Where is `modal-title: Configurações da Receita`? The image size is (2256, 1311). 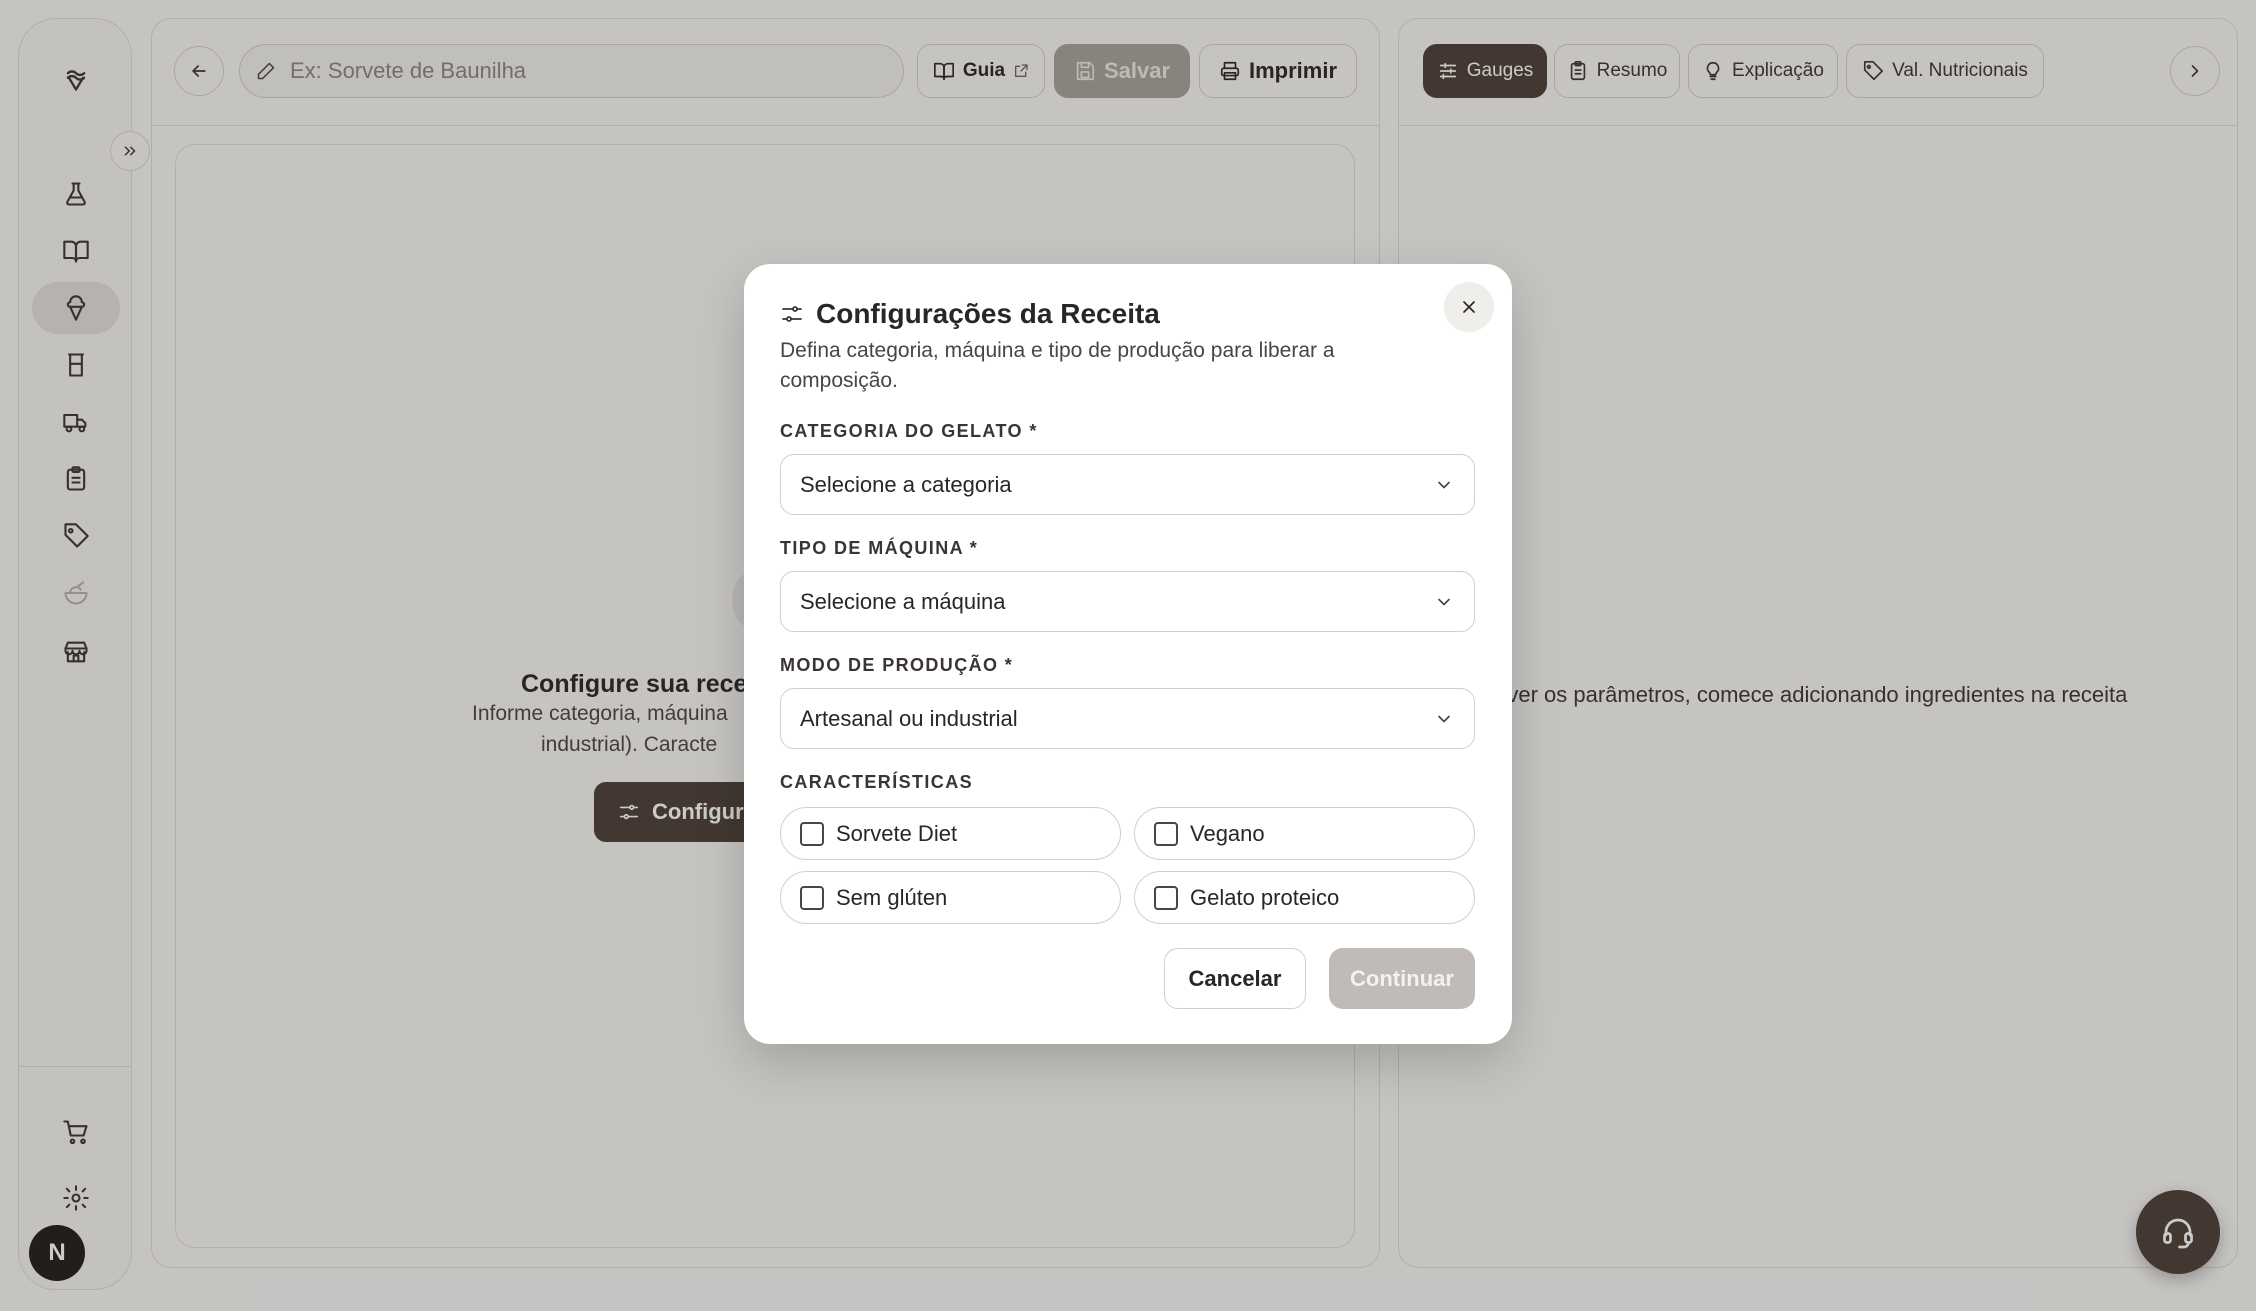 modal-title: Configurações da Receita is located at coordinates (970, 314).